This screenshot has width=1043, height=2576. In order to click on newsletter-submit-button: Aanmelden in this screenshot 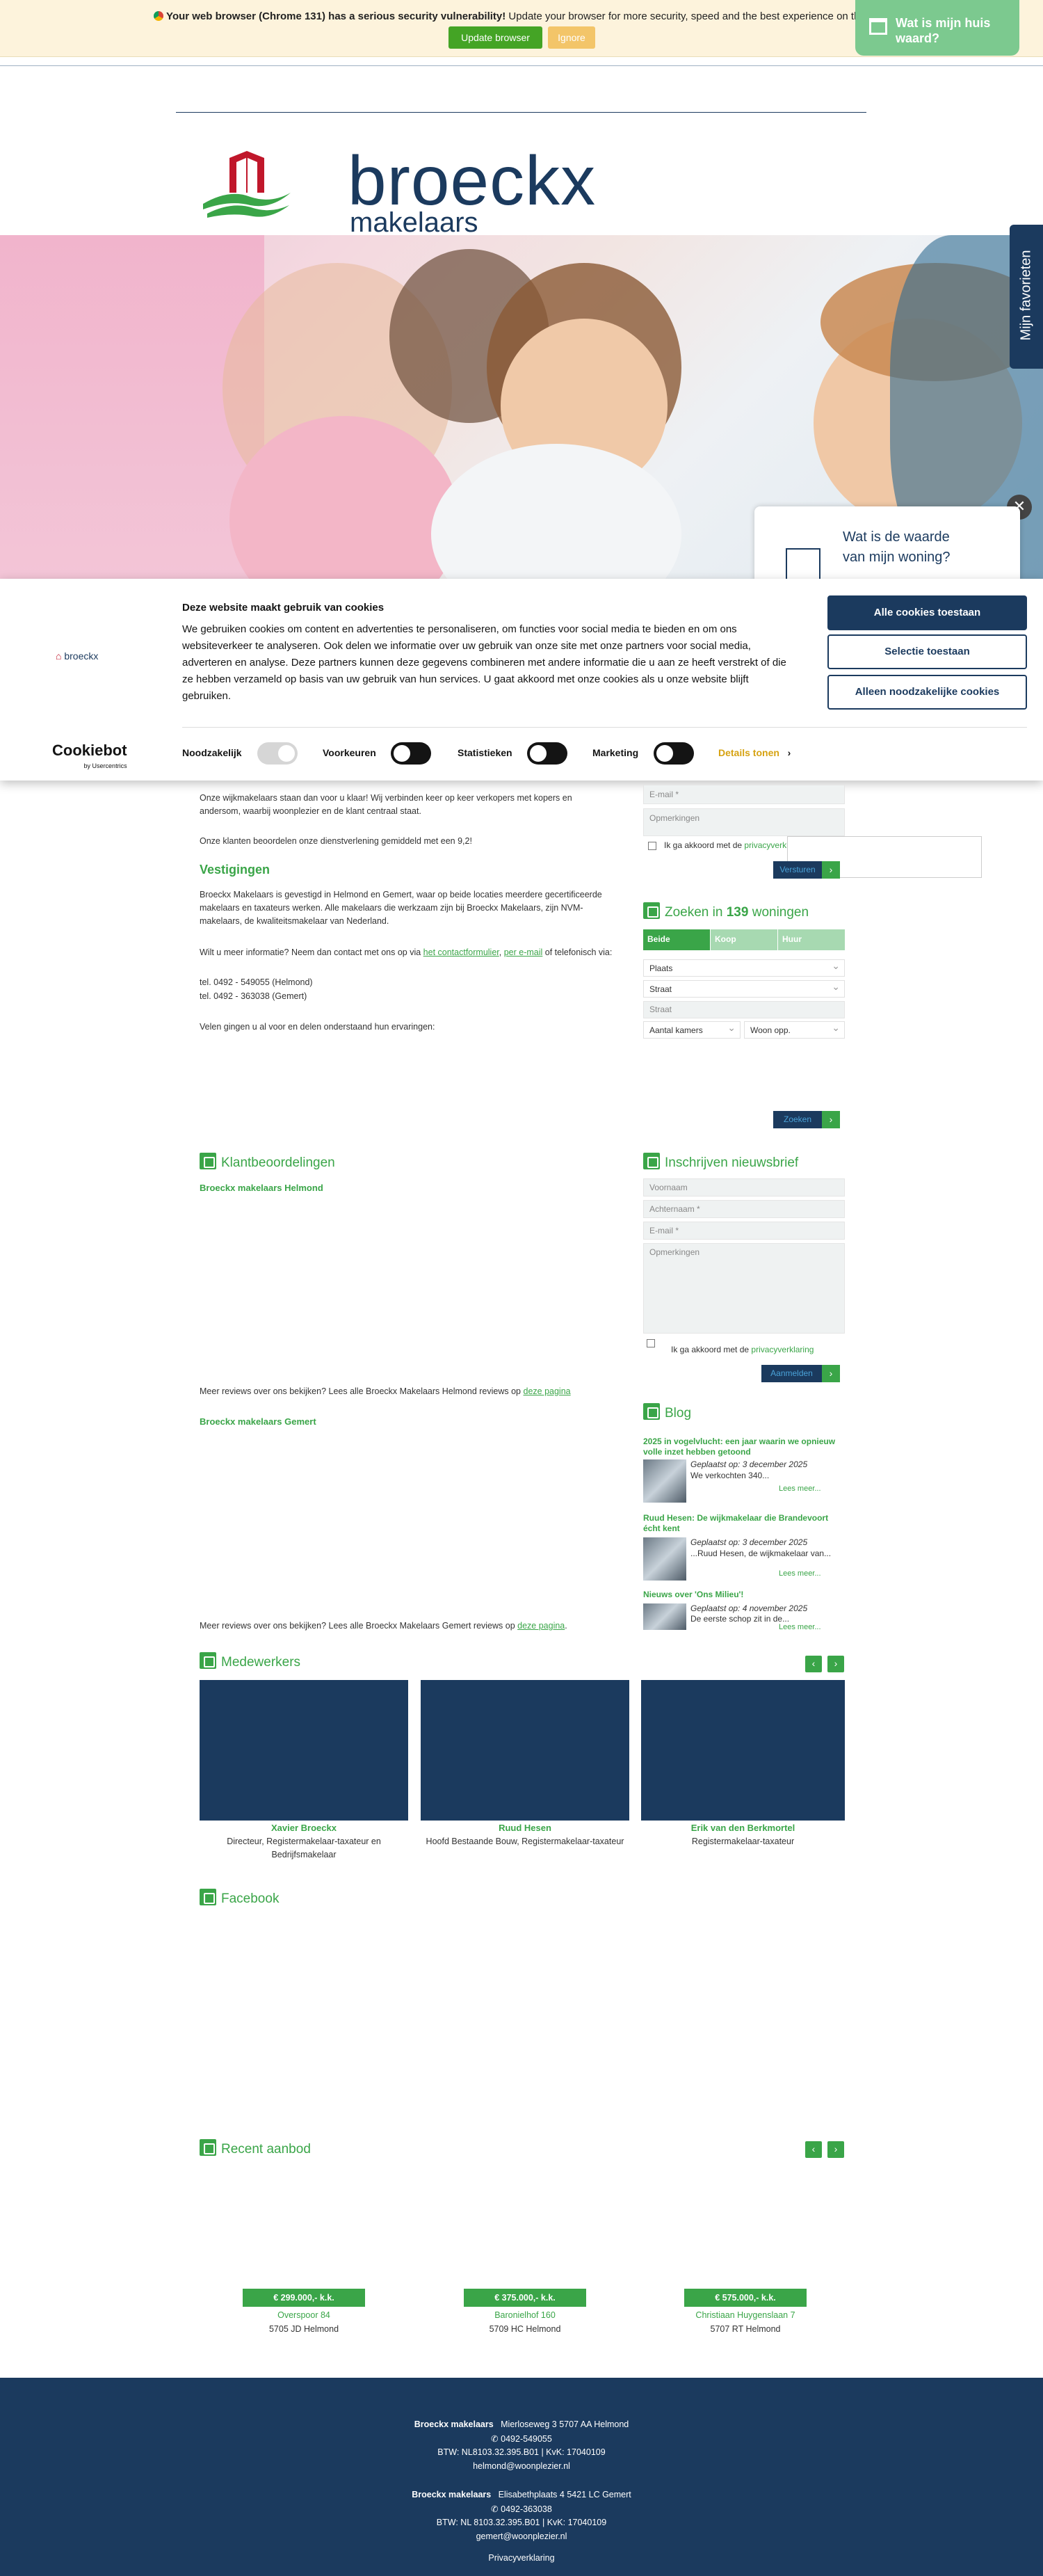, I will do `click(791, 1373)`.